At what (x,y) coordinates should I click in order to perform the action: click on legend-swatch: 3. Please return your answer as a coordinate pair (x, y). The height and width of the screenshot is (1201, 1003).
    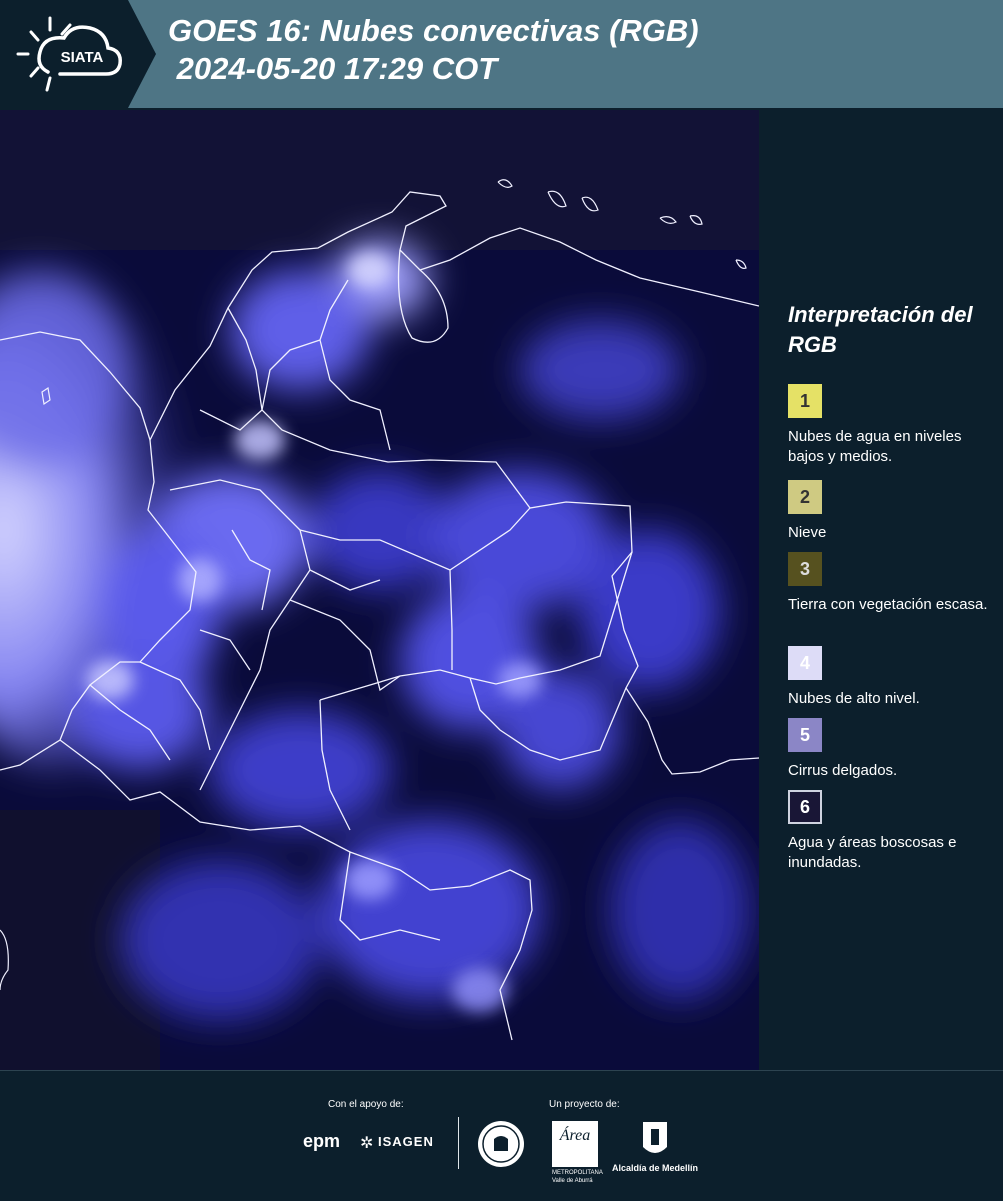
    Looking at the image, I should click on (805, 569).